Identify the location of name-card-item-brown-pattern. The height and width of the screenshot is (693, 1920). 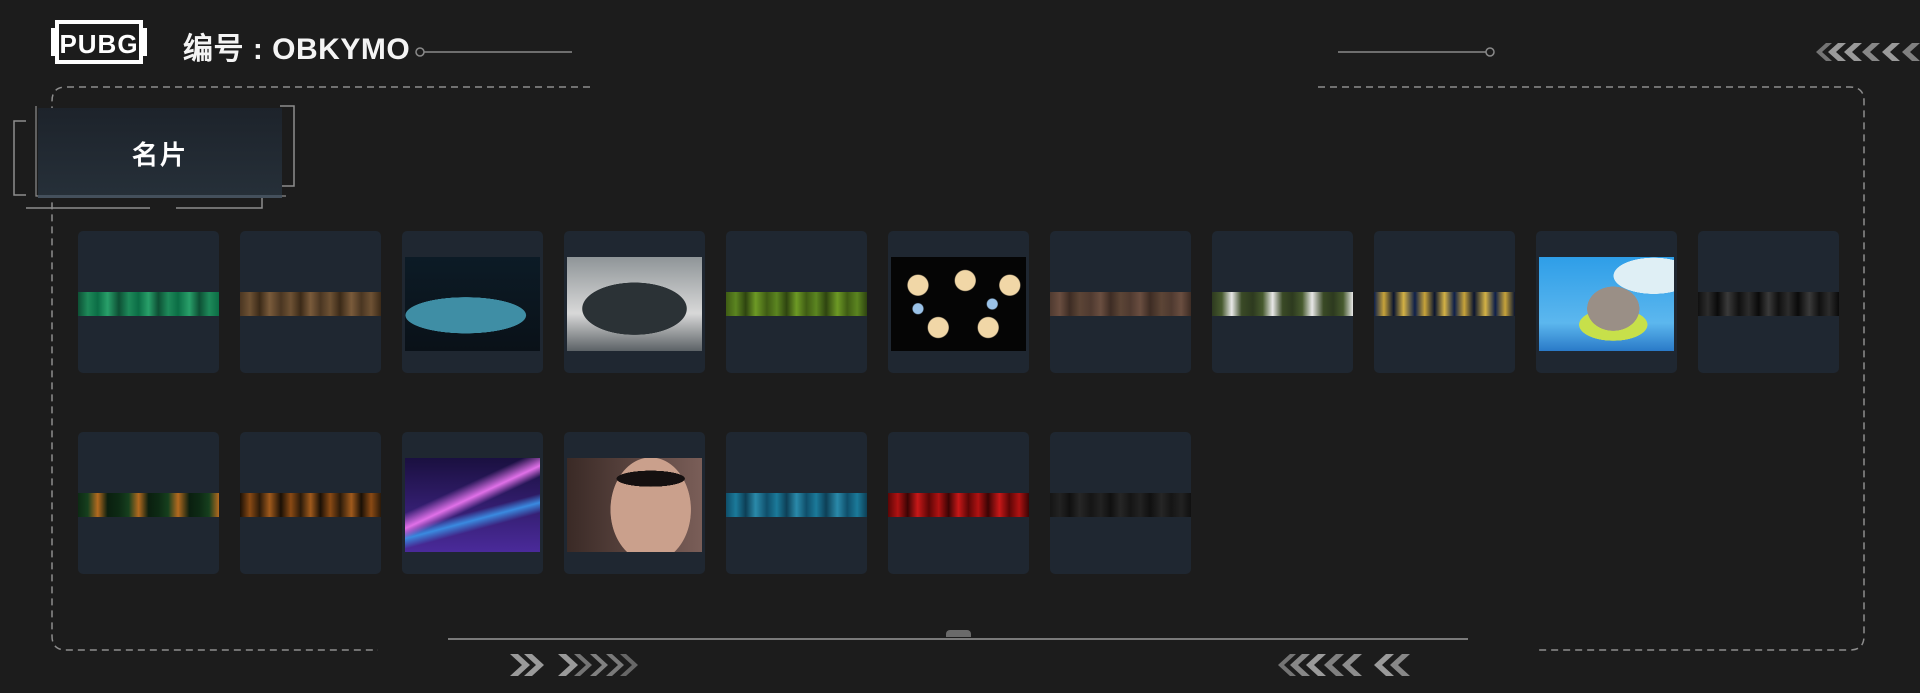
(310, 302).